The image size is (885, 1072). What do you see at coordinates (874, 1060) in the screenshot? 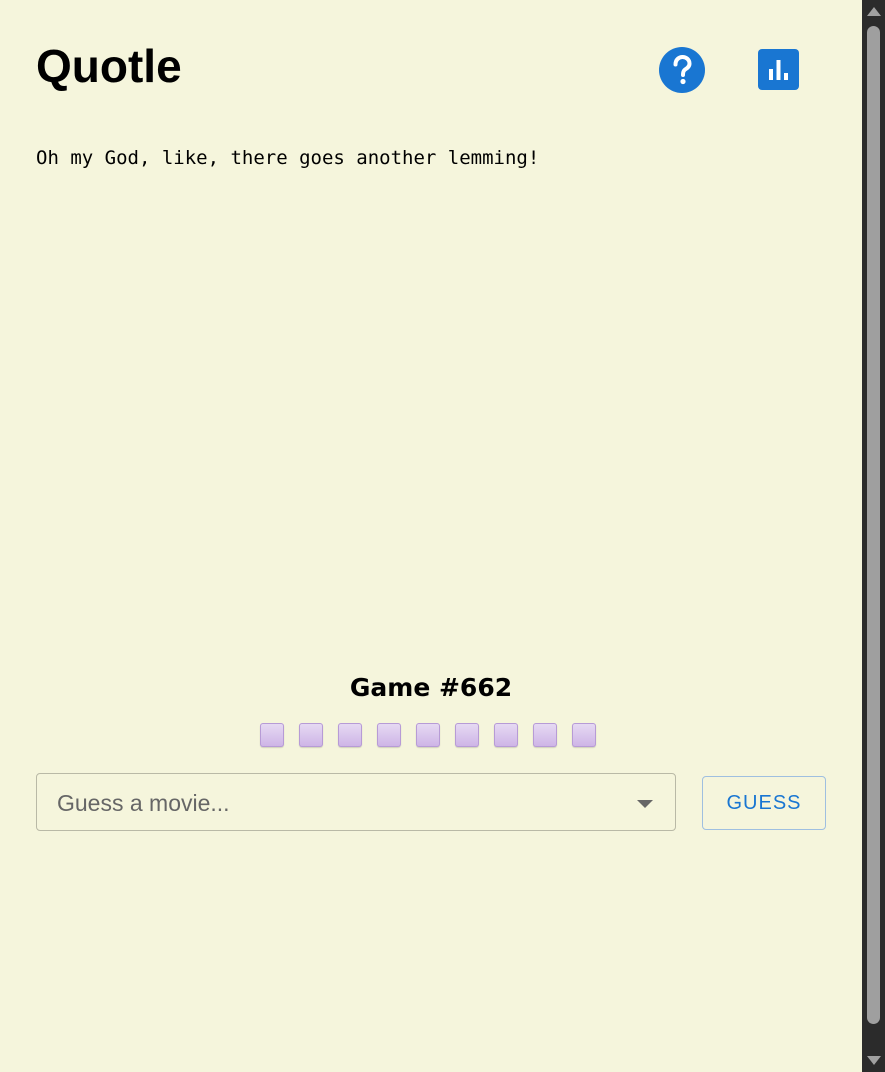
I see `scroll-down-arrow-icon` at bounding box center [874, 1060].